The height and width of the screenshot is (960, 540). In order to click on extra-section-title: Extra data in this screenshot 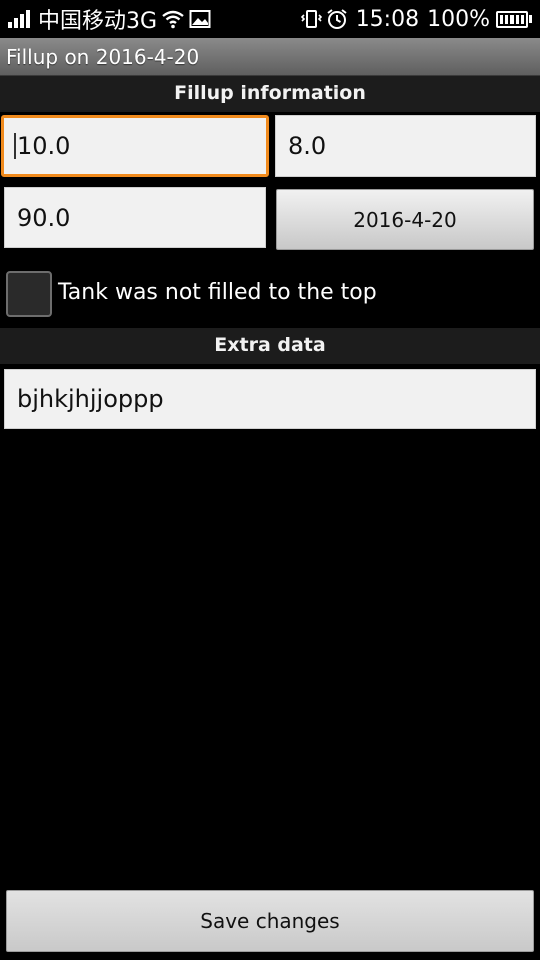, I will do `click(270, 345)`.